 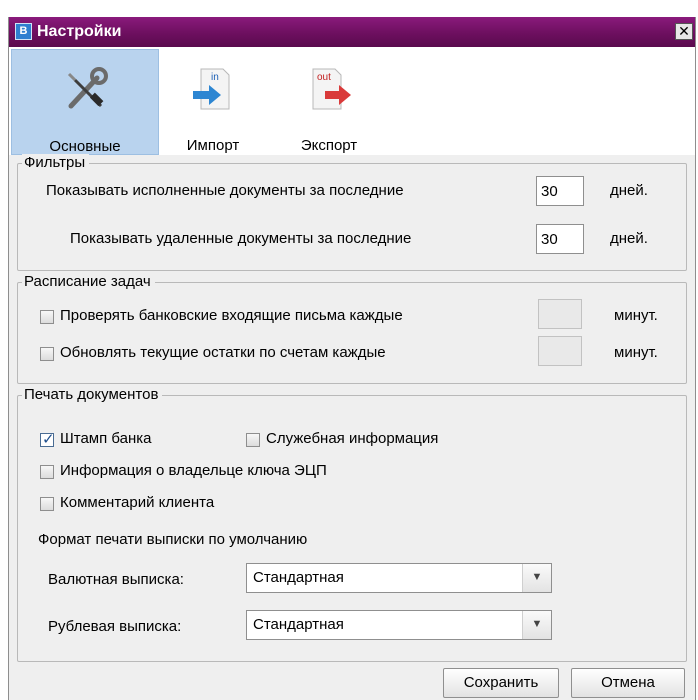 What do you see at coordinates (47, 504) in the screenshot?
I see `client-comment-checkbox` at bounding box center [47, 504].